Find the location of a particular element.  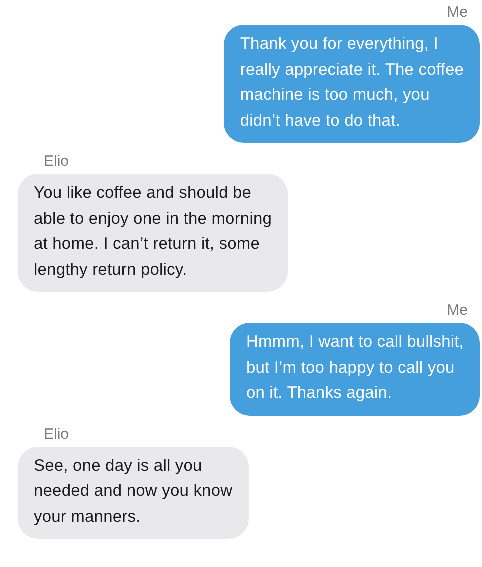

sent-message-bubble: Hmmm, I want to call bullshit, but I’m too happy to call you on it. Thanks again. is located at coordinates (355, 369).